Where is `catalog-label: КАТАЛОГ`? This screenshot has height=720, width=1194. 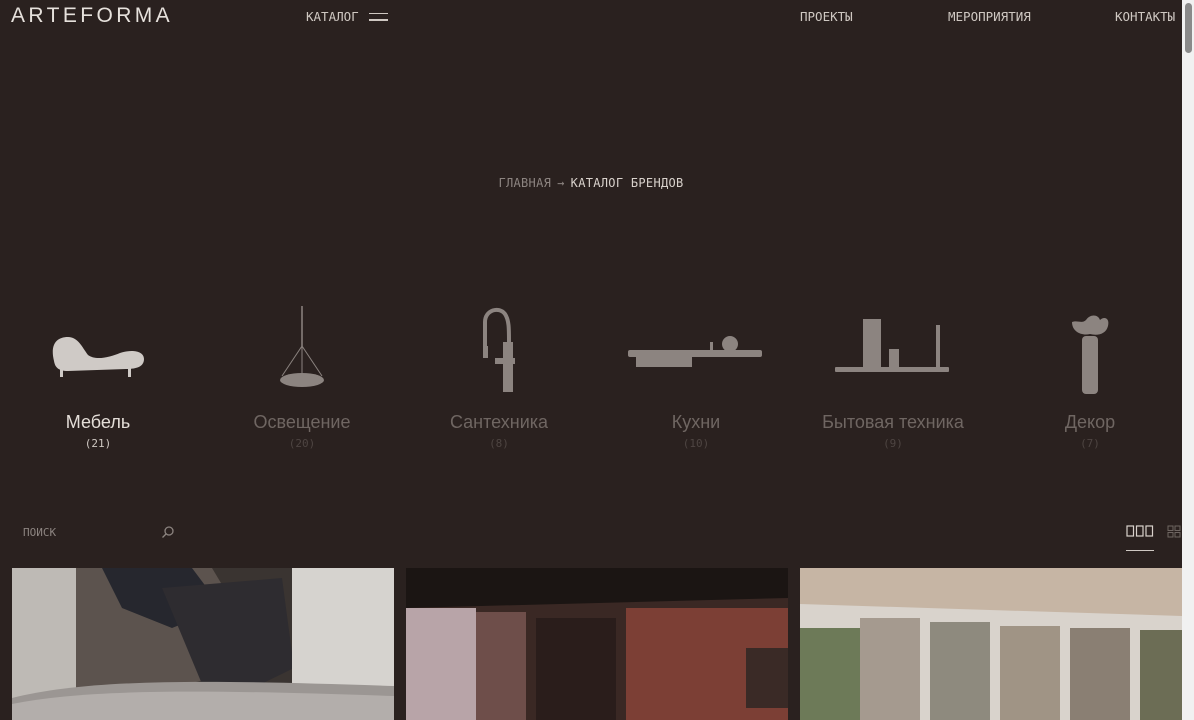
catalog-label: КАТАЛОГ is located at coordinates (332, 16).